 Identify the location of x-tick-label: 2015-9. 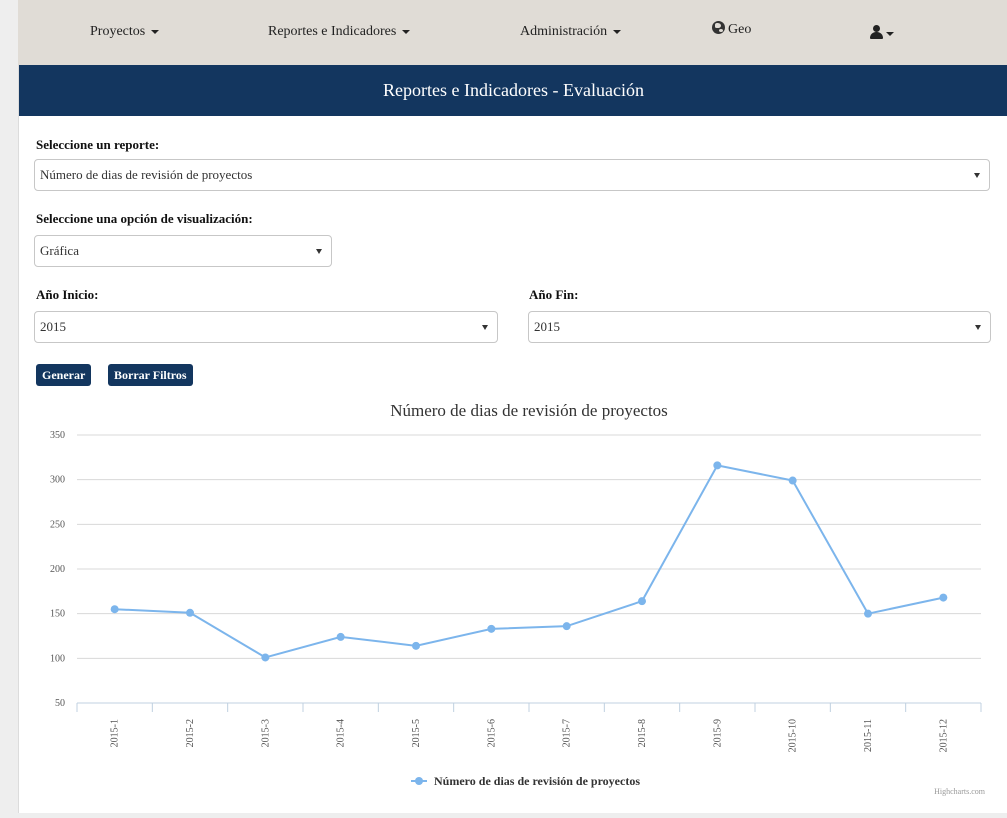
(717, 733).